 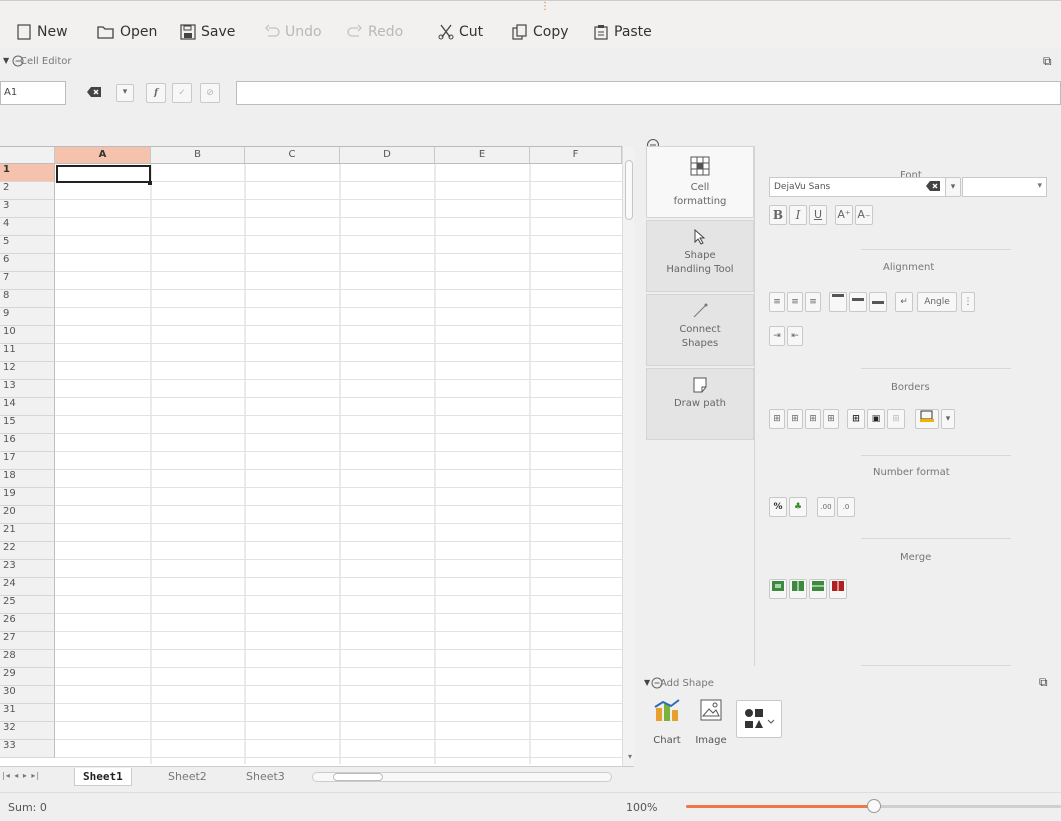 I want to click on zoom-slider, so click(x=873, y=806).